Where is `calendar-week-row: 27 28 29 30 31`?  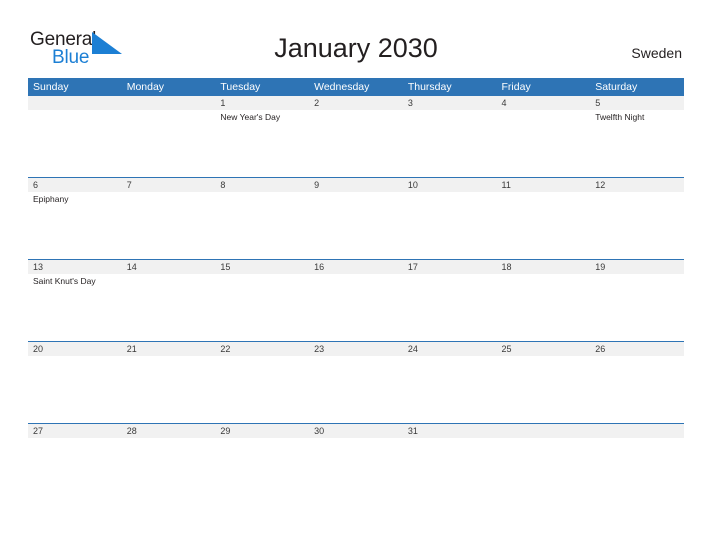 calendar-week-row: 27 28 29 30 31 is located at coordinates (356, 464).